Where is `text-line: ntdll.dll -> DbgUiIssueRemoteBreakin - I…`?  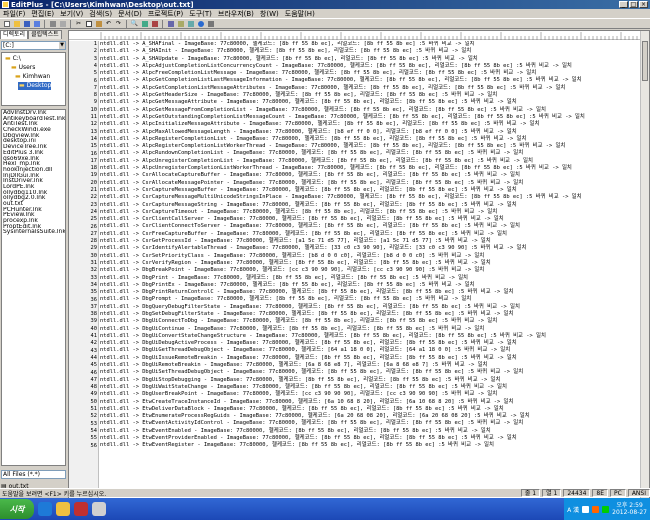
text-line: ntdll.dll -> DbgUiIssueRemoteBreakin - I… is located at coordinates (370, 358).